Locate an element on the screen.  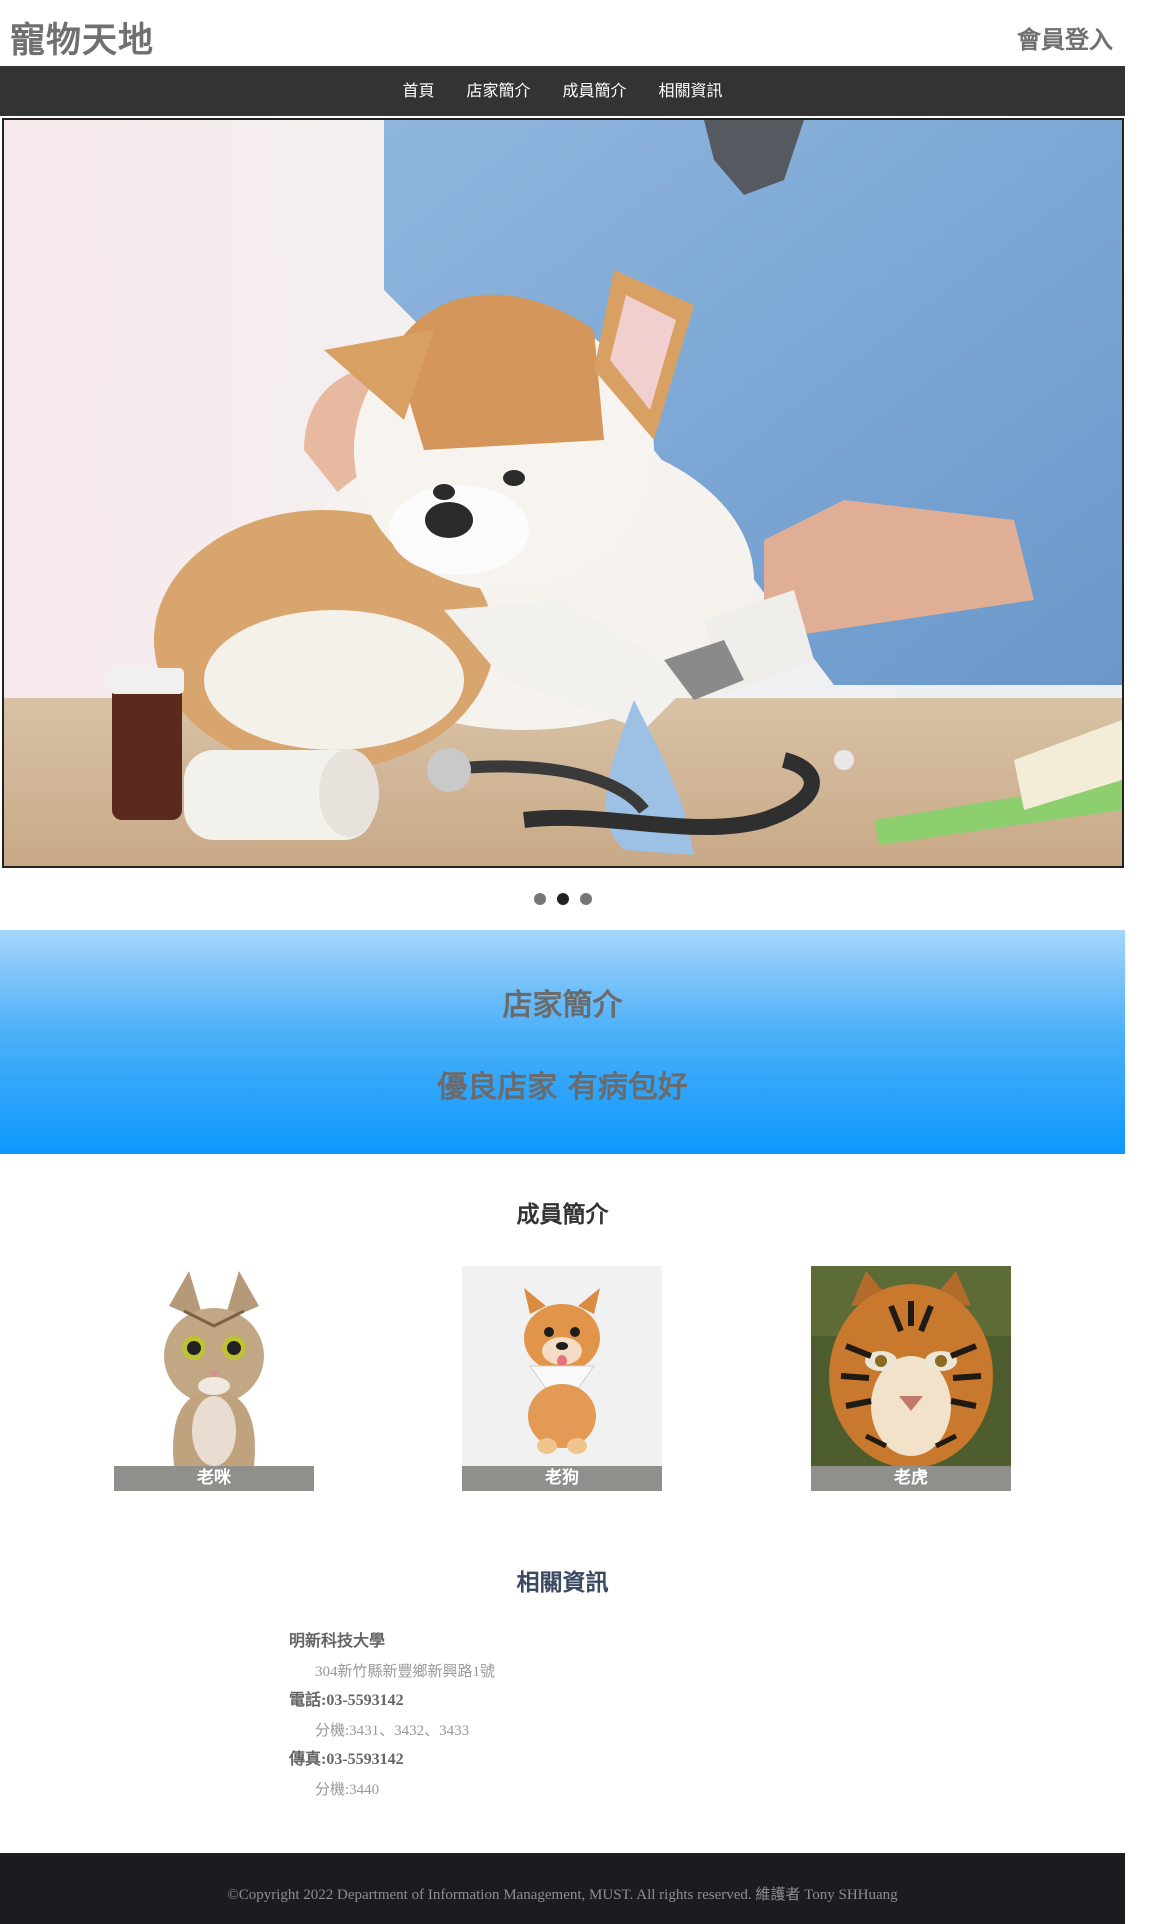
main-nav: 首頁 店家簡介 成員簡介 相關資訊 is located at coordinates (562, 91).